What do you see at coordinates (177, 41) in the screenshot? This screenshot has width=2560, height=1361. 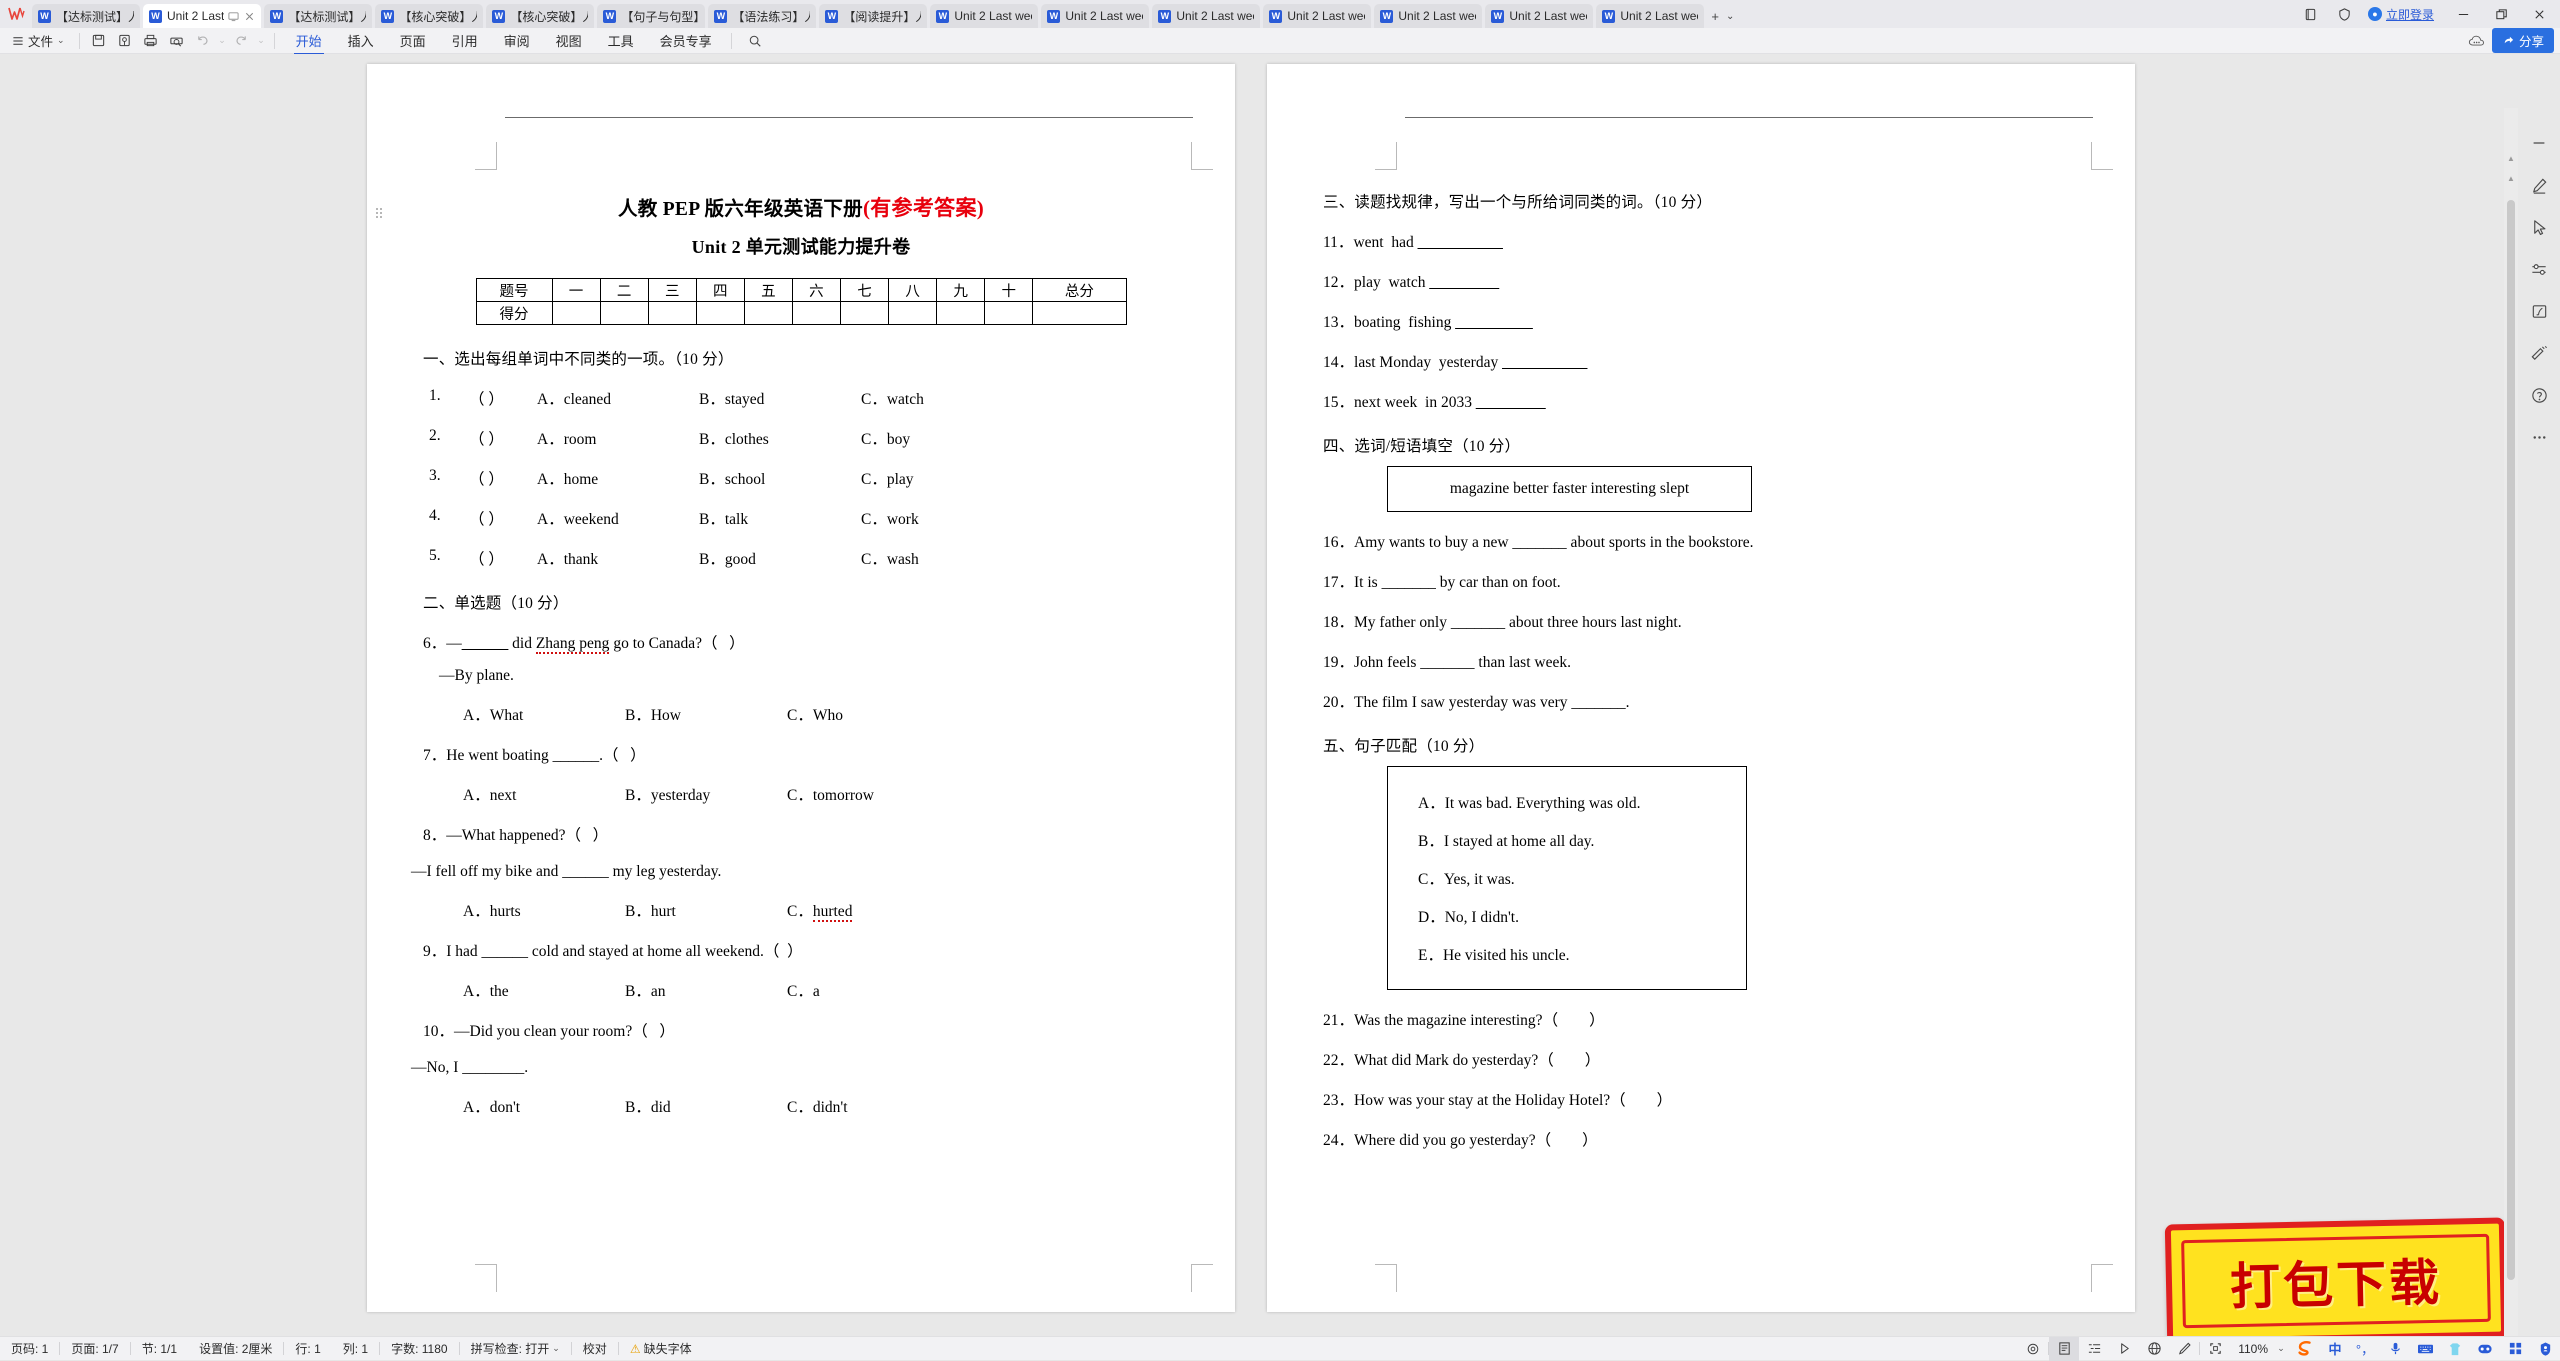 I see `print-preview-icon` at bounding box center [177, 41].